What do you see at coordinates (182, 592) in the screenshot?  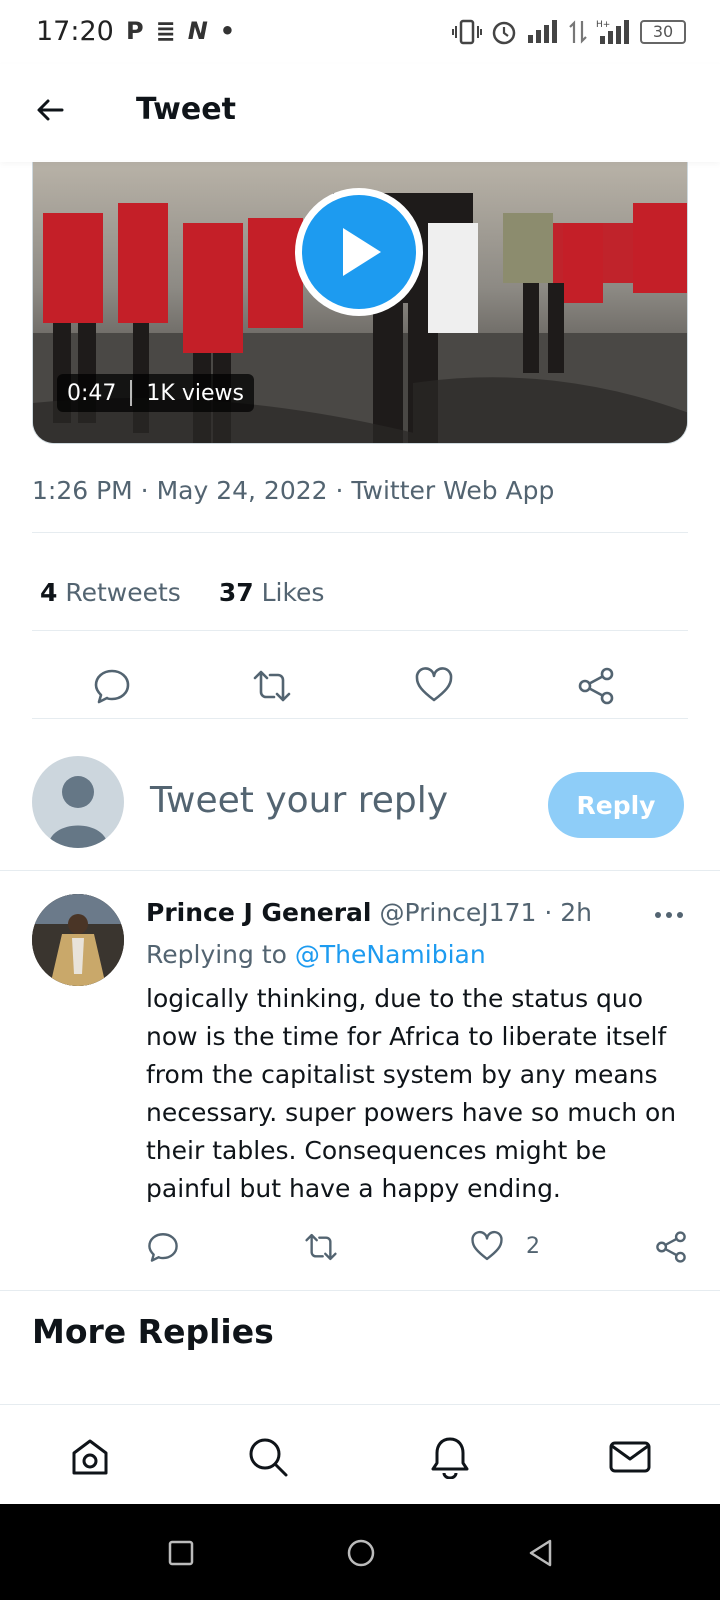 I see `tweet-stats: 4 Retweets 37 Likes` at bounding box center [182, 592].